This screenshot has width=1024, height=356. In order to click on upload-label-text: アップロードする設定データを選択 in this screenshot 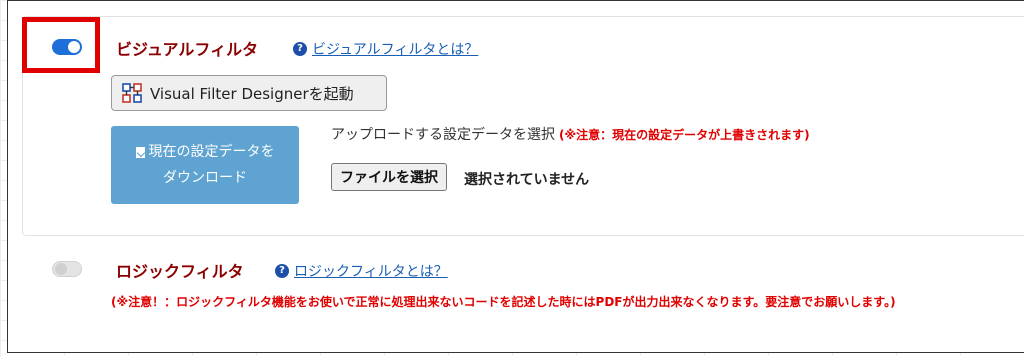, I will do `click(443, 135)`.